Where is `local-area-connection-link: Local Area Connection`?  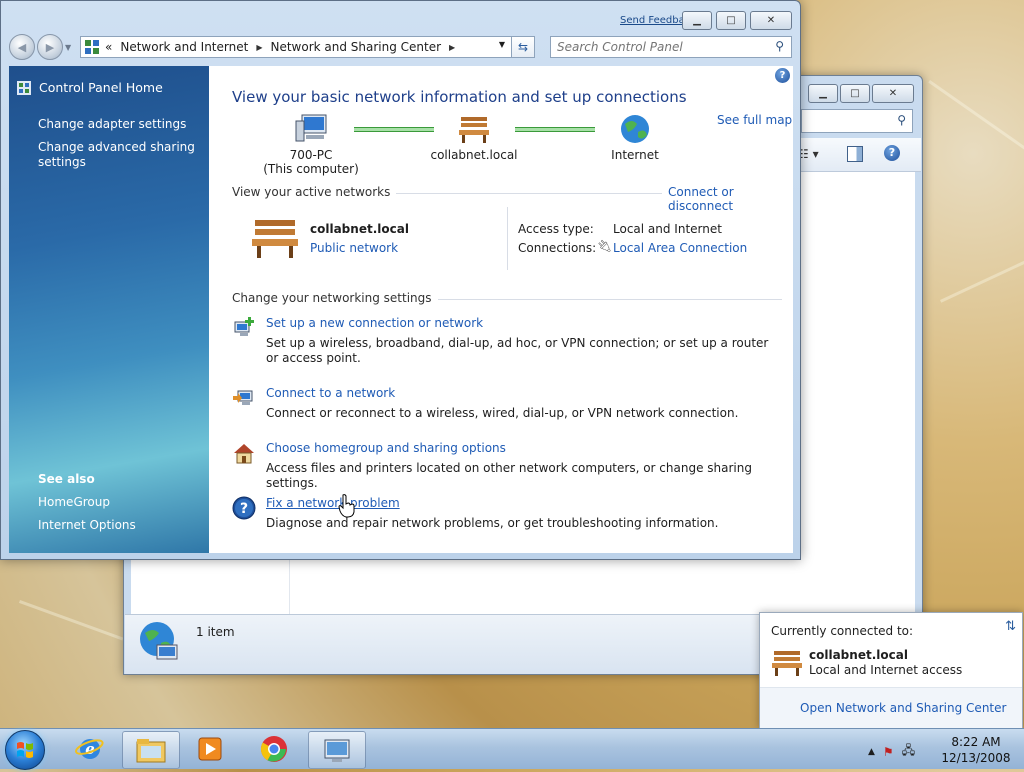
local-area-connection-link: Local Area Connection is located at coordinates (680, 248).